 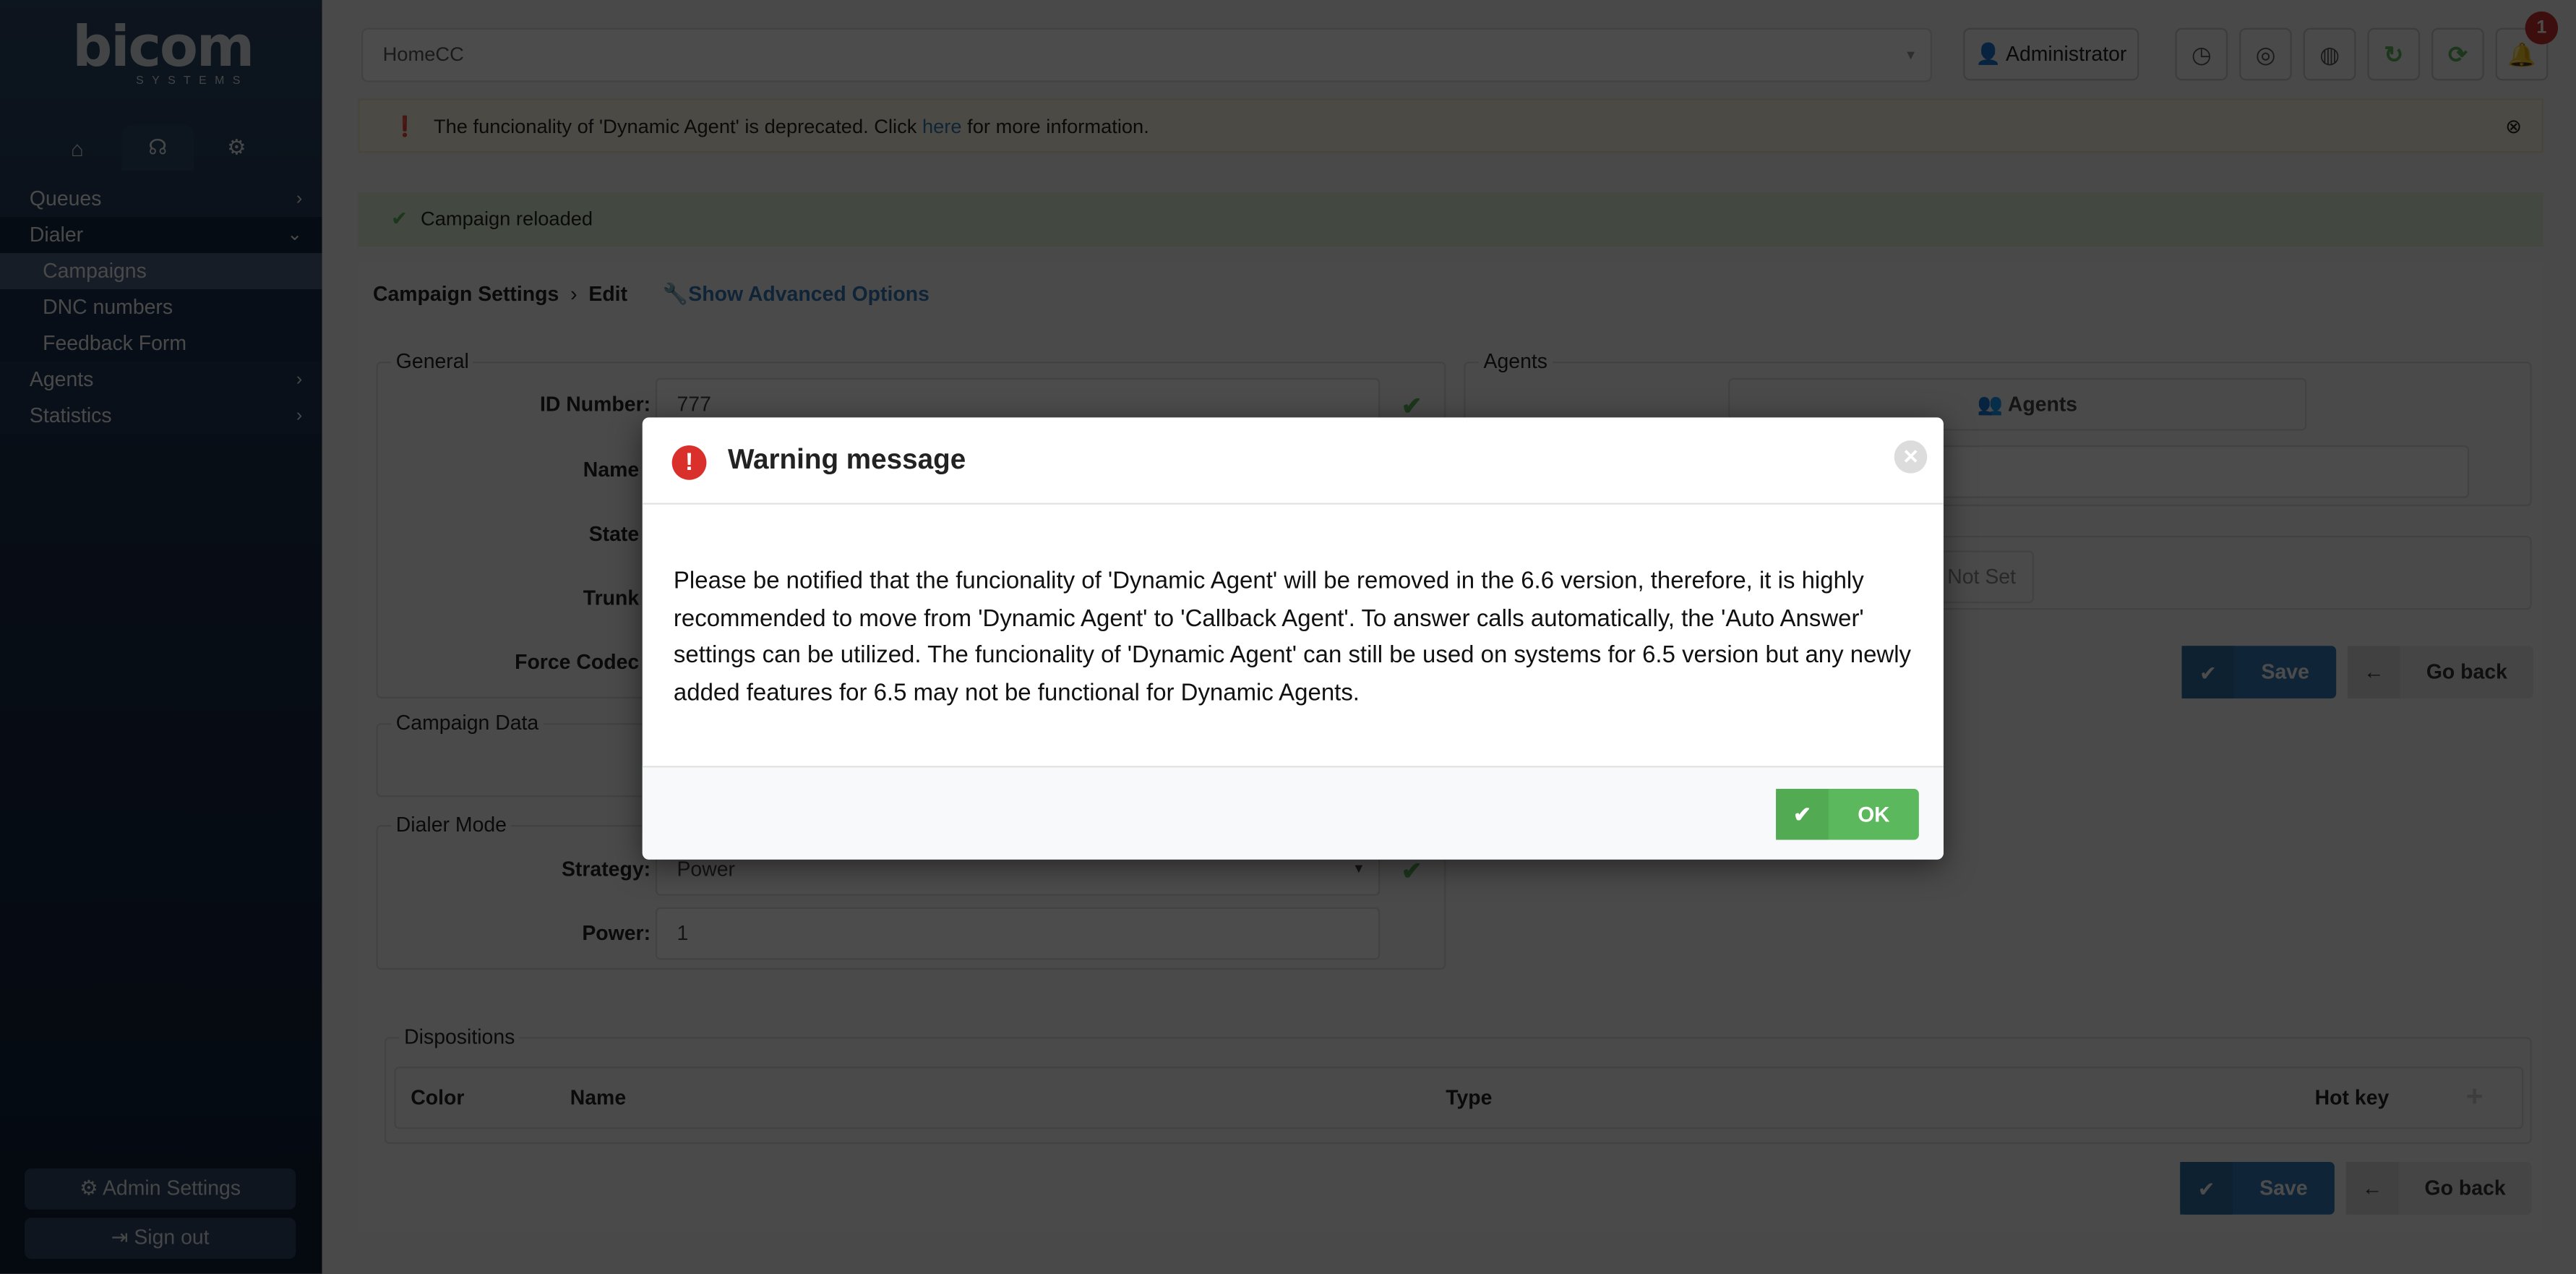 What do you see at coordinates (2258, 1188) in the screenshot?
I see `save-button-bottom: ✔ Save` at bounding box center [2258, 1188].